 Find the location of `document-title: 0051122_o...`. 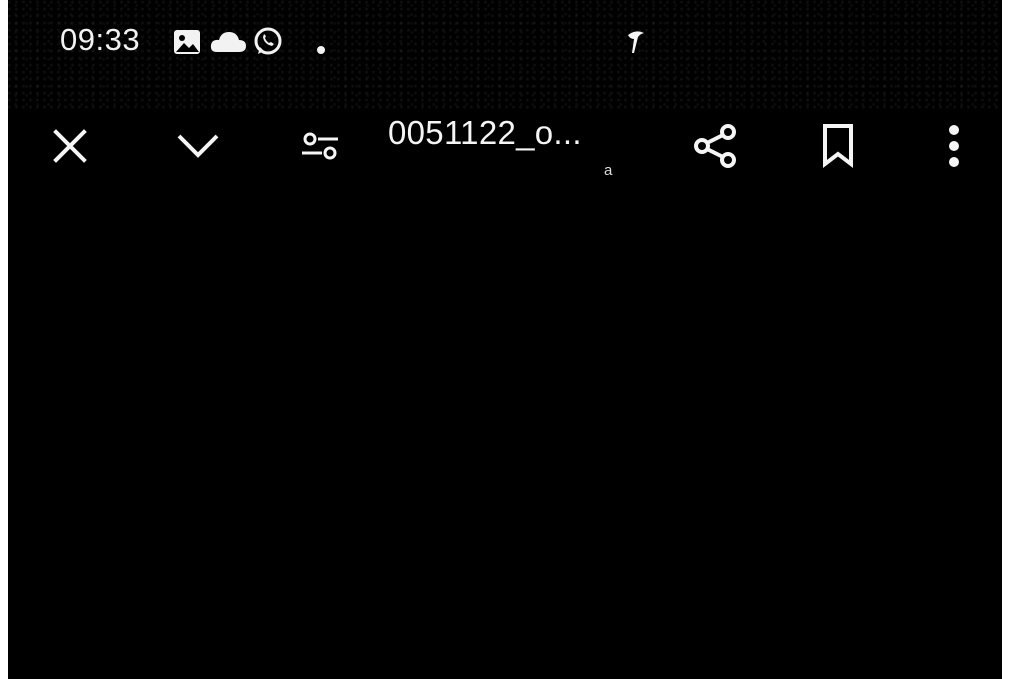

document-title: 0051122_o... is located at coordinates (485, 133).